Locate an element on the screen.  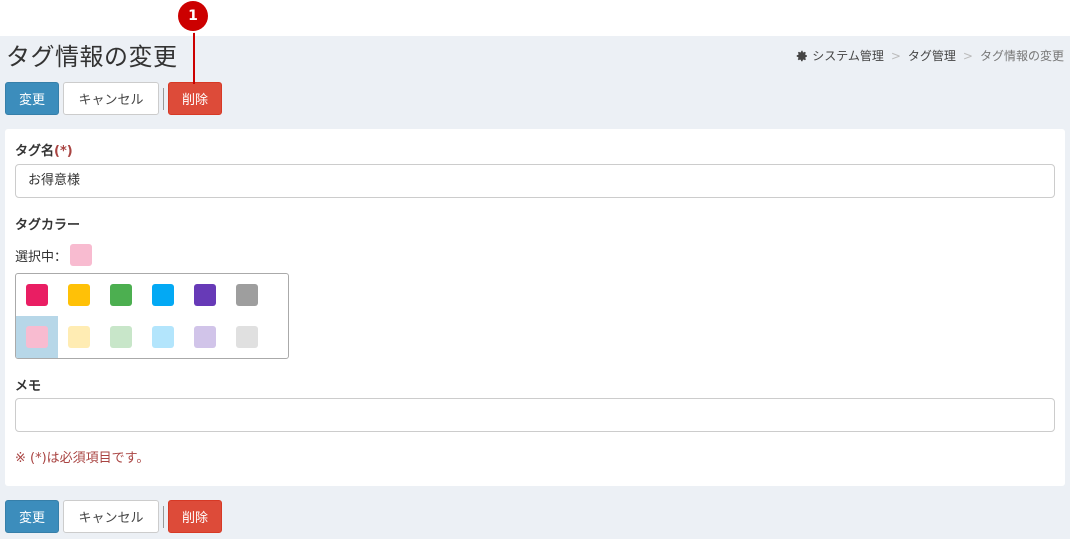
tag-name-label-text: タグ名 is located at coordinates (35, 151).